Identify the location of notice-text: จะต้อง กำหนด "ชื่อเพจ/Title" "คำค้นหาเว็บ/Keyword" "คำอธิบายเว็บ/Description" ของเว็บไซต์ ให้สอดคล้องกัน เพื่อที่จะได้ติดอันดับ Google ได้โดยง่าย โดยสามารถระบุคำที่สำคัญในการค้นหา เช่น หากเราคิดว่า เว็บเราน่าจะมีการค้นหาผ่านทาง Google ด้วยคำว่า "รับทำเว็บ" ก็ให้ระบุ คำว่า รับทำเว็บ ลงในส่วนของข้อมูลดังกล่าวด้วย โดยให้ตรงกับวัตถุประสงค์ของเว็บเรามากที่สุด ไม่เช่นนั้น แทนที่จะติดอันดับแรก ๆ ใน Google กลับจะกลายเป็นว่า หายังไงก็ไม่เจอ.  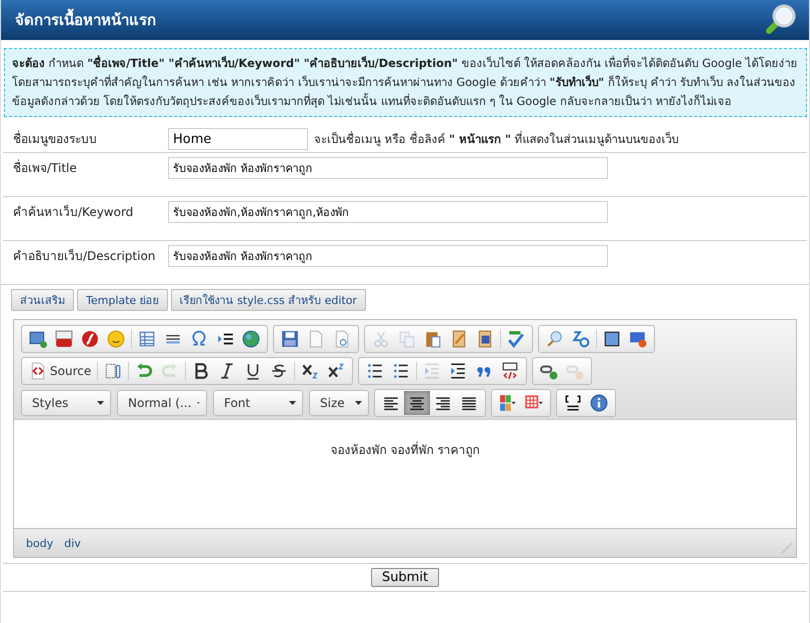
(405, 82).